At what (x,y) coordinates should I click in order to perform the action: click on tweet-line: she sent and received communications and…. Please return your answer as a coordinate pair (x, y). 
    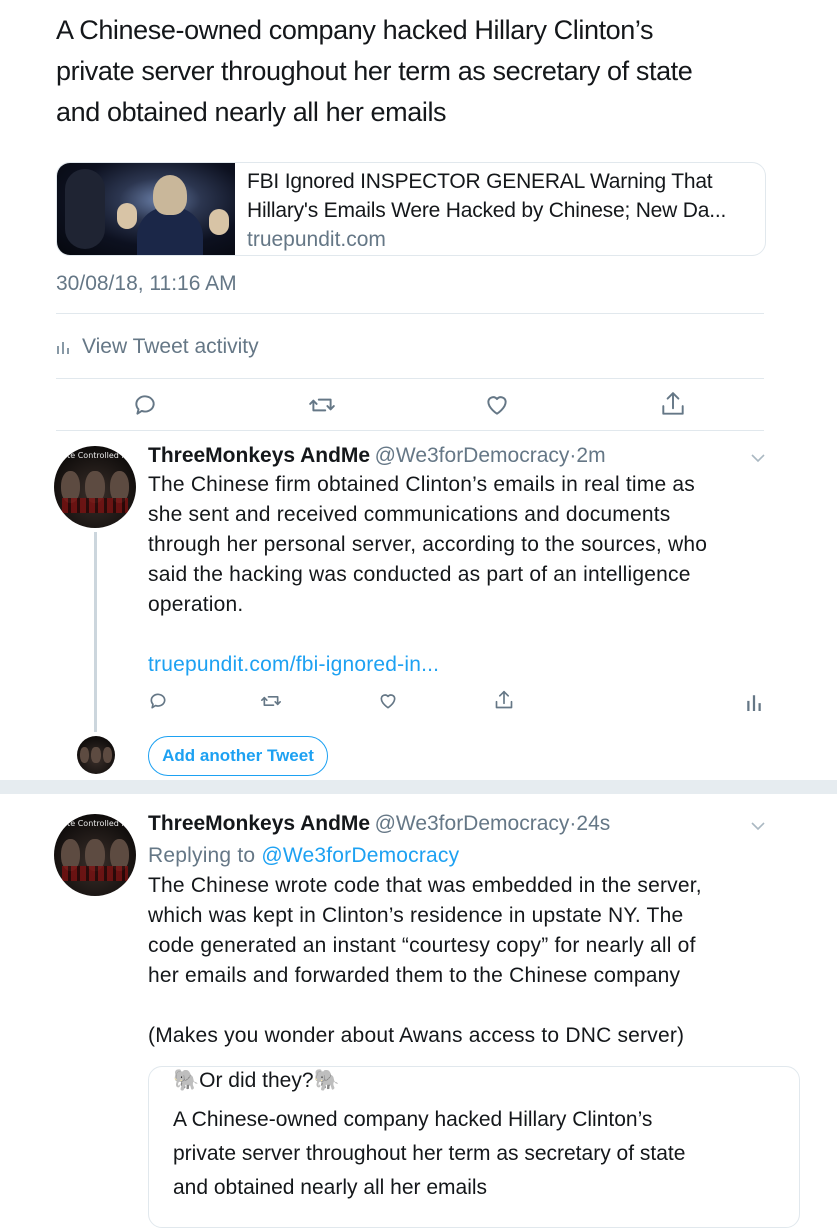
    Looking at the image, I should click on (409, 514).